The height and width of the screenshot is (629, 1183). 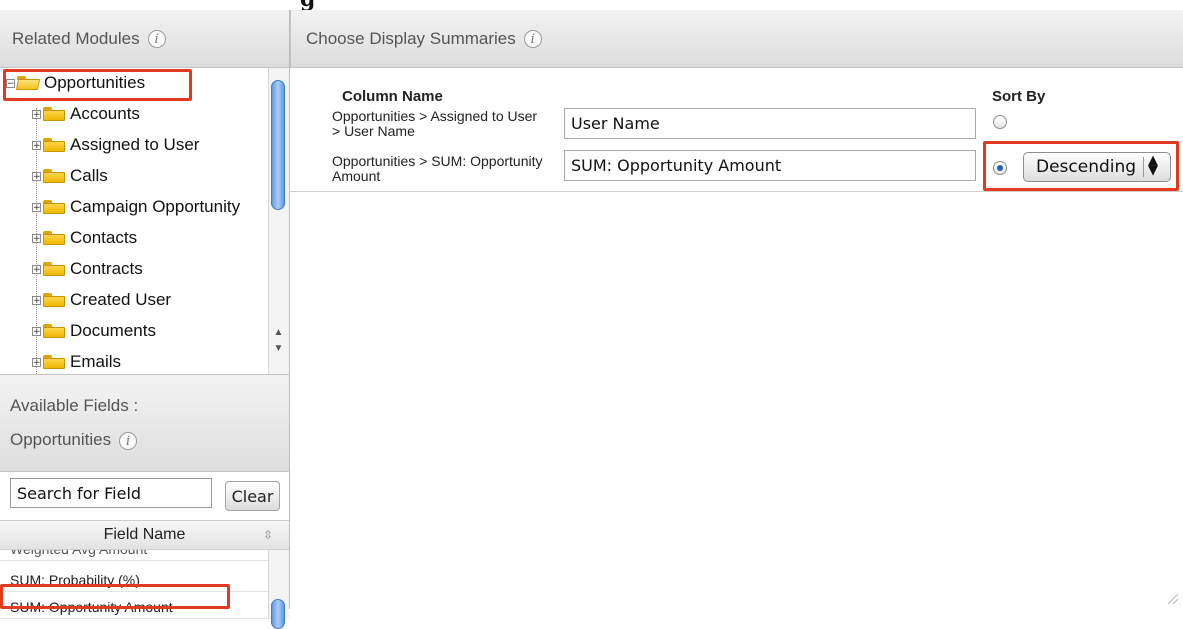 What do you see at coordinates (61, 439) in the screenshot?
I see `available-fields-module-label: Opportunities` at bounding box center [61, 439].